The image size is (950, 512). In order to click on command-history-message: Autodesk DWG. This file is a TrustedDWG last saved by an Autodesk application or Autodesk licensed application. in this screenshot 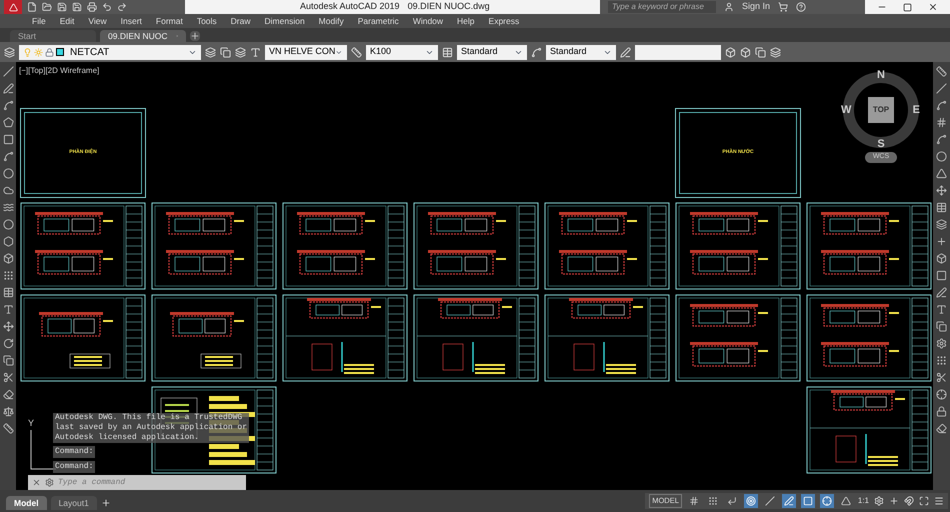, I will do `click(151, 428)`.